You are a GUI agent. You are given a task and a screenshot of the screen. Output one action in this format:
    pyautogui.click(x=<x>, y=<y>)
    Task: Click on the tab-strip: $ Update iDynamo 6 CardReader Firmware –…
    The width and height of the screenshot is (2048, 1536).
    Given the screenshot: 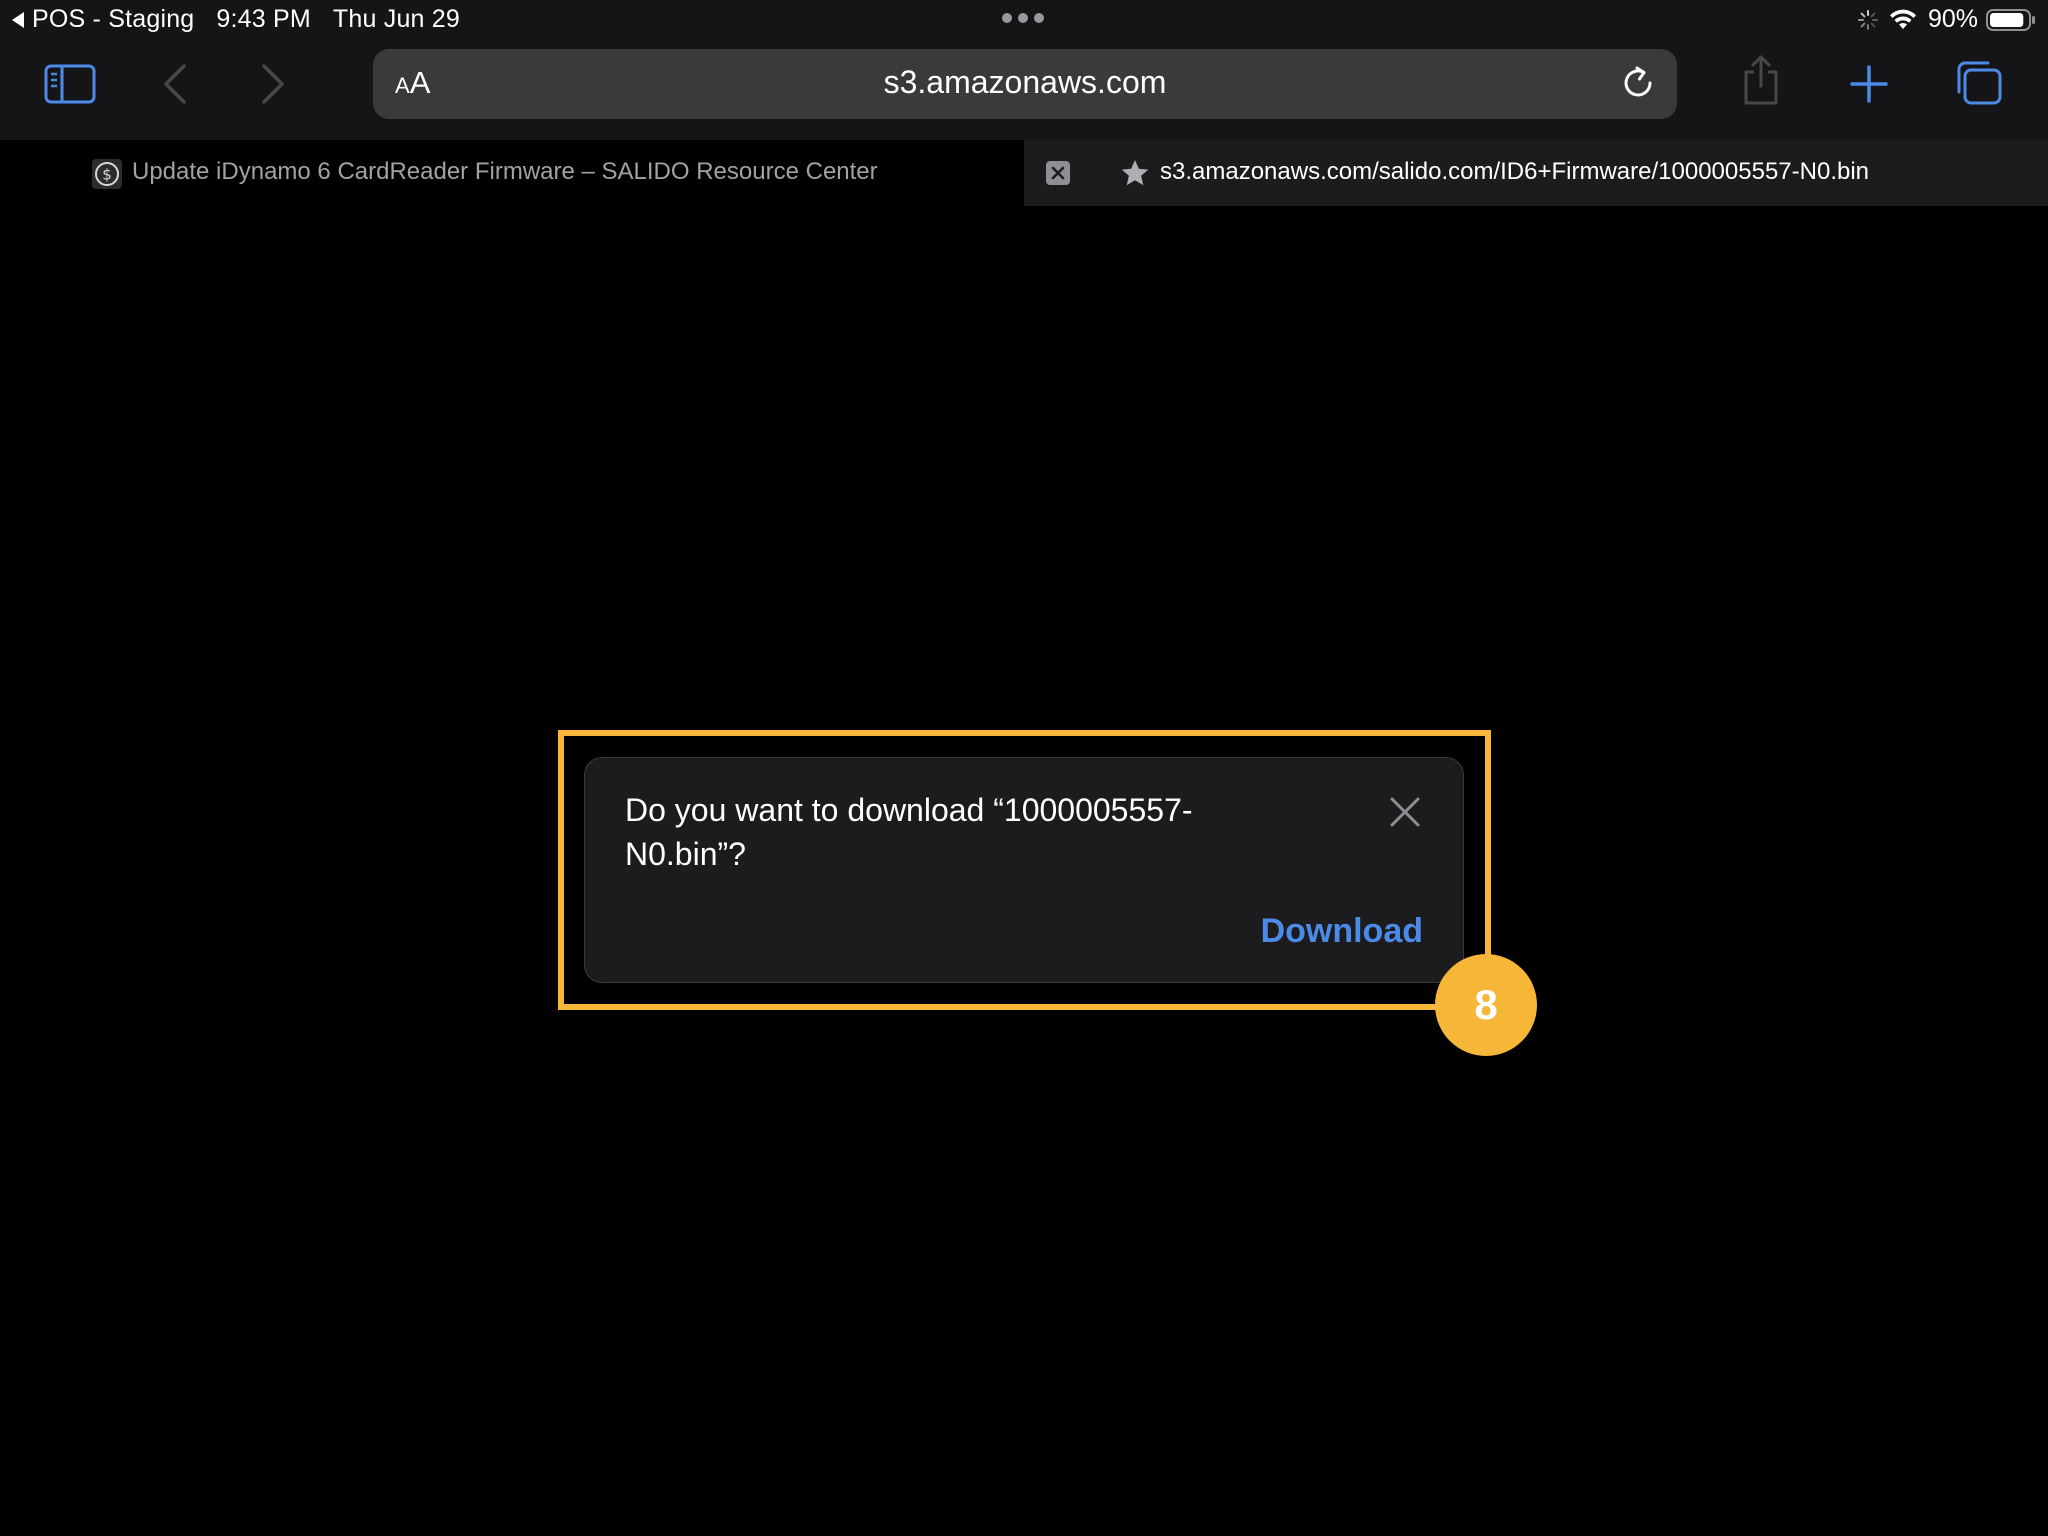 What is the action you would take?
    pyautogui.click(x=1024, y=173)
    